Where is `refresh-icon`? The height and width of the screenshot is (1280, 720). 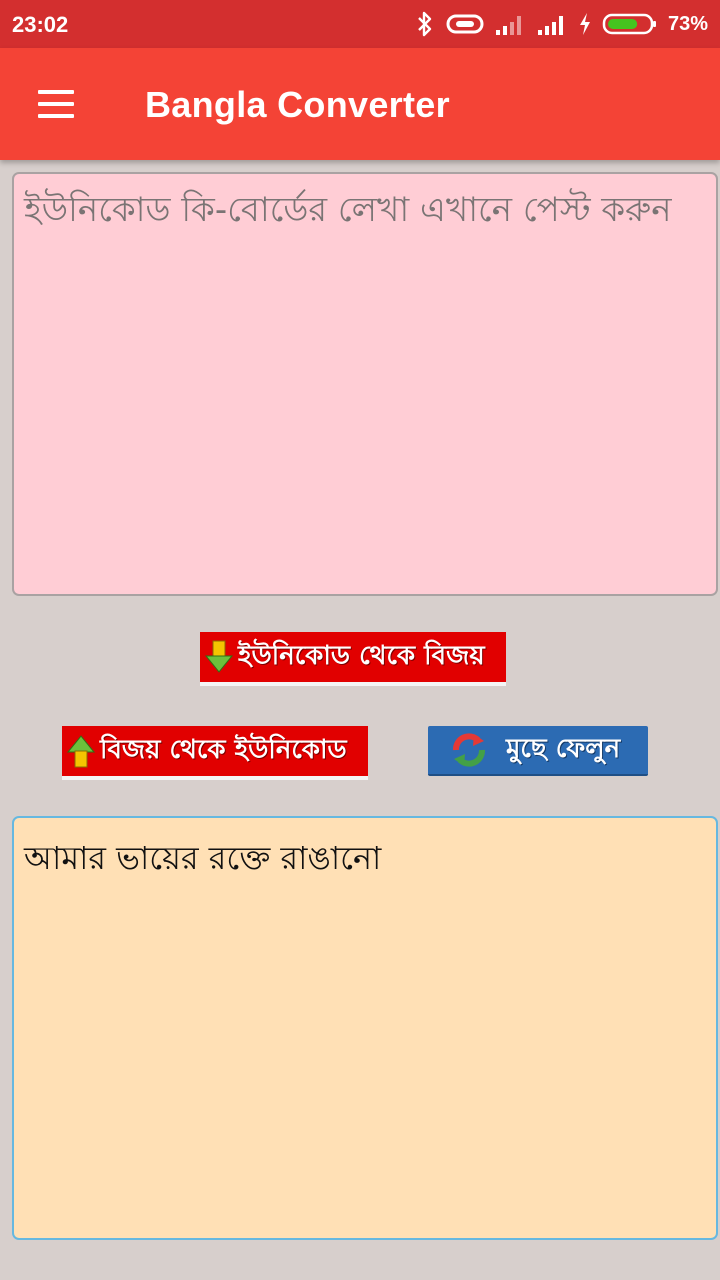 refresh-icon is located at coordinates (469, 750).